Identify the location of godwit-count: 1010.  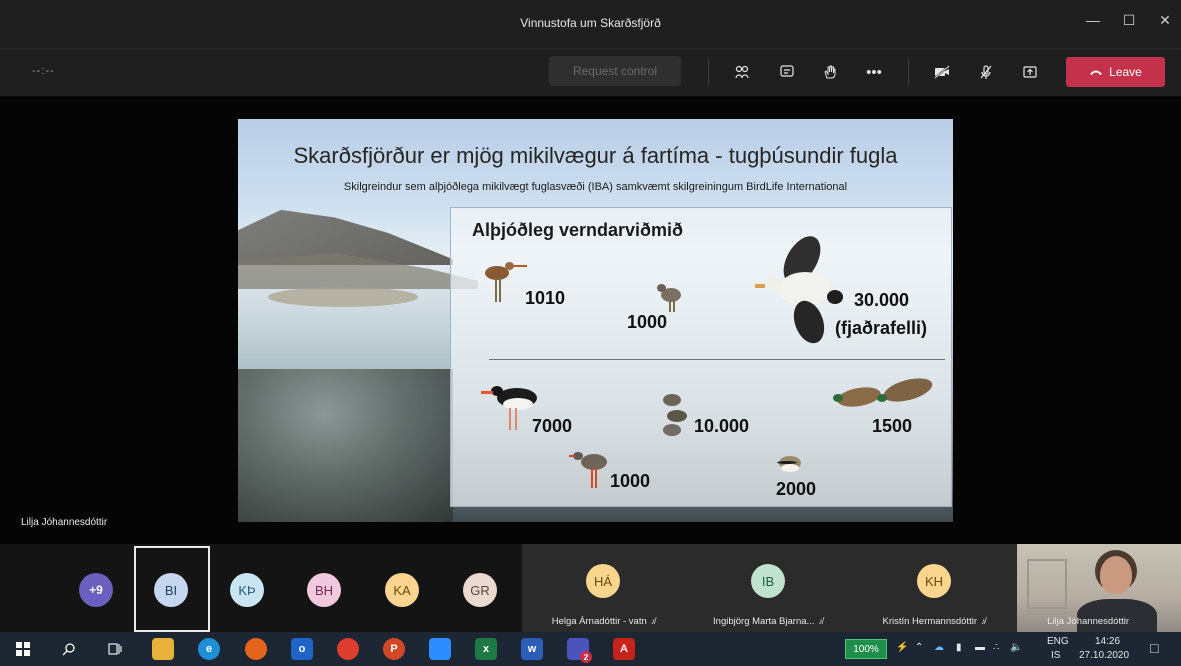
(545, 298).